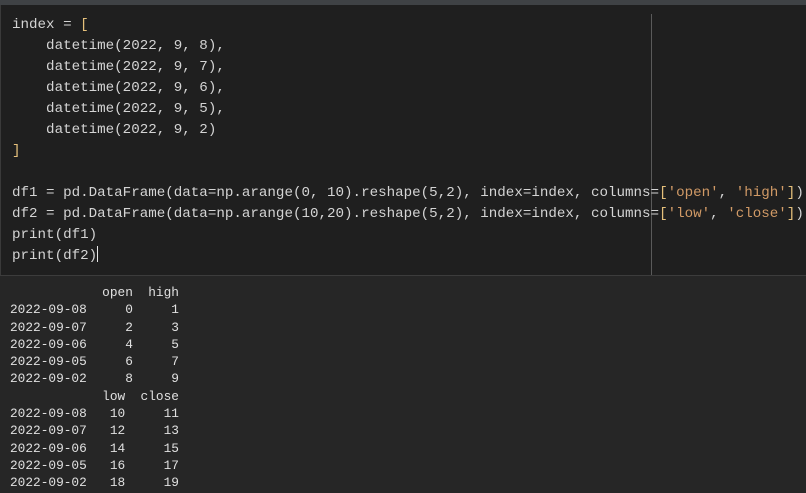 The width and height of the screenshot is (806, 493). Describe the element at coordinates (118, 67) in the screenshot. I see `code-line: datetime(2022, 9, 7),` at that location.